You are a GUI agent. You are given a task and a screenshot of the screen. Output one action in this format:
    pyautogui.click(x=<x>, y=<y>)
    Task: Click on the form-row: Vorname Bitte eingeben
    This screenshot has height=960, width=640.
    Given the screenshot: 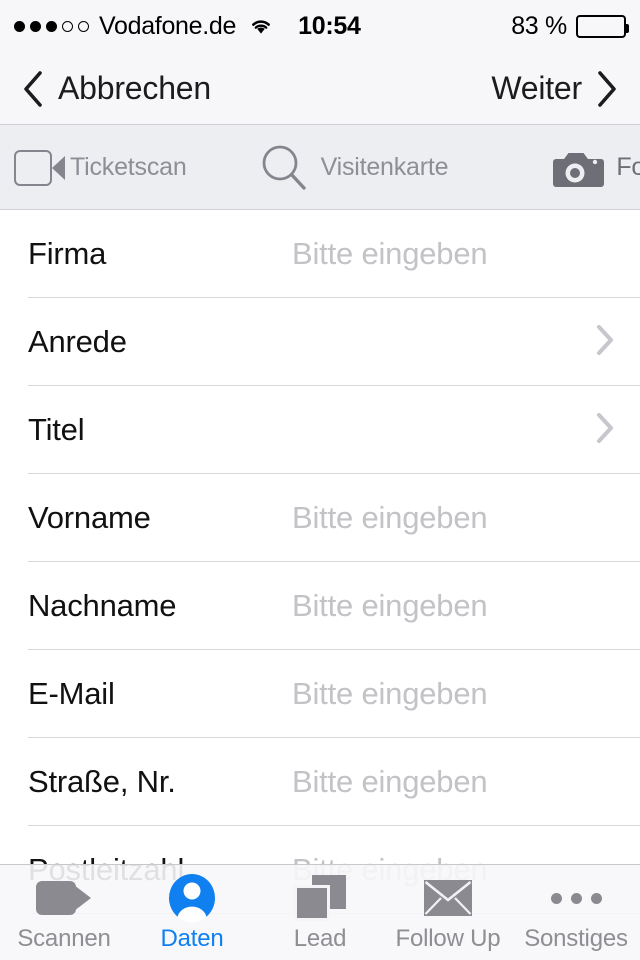 What is the action you would take?
    pyautogui.click(x=320, y=518)
    